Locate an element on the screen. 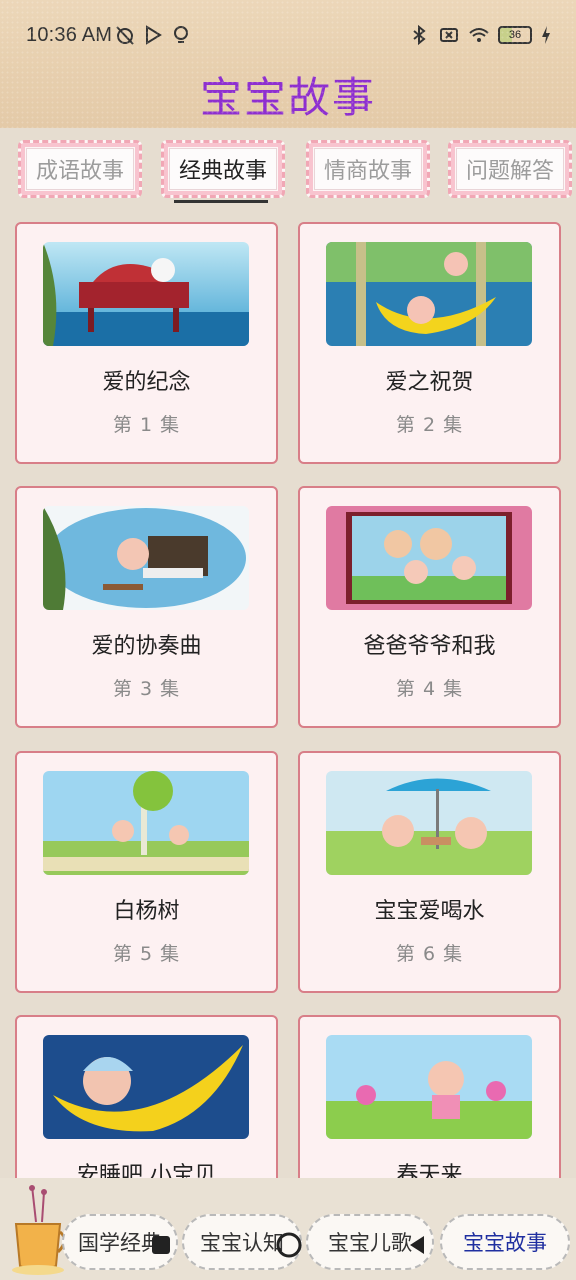  tab-label: 问题解答 is located at coordinates (509, 171).